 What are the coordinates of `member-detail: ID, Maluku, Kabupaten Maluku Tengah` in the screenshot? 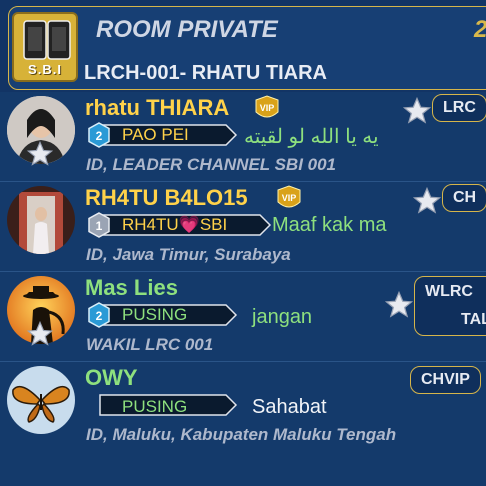 It's located at (241, 434).